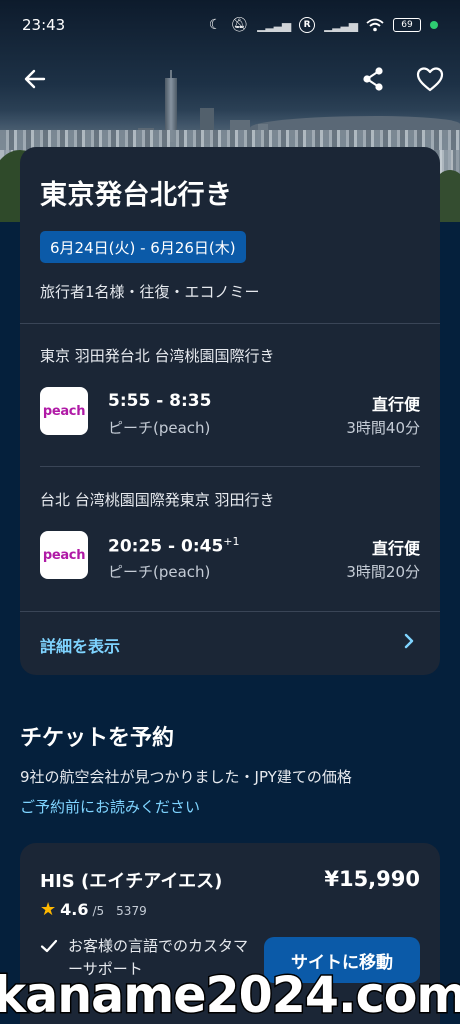 The height and width of the screenshot is (1024, 460). Describe the element at coordinates (395, 548) in the screenshot. I see `return-stops: 直行便` at that location.